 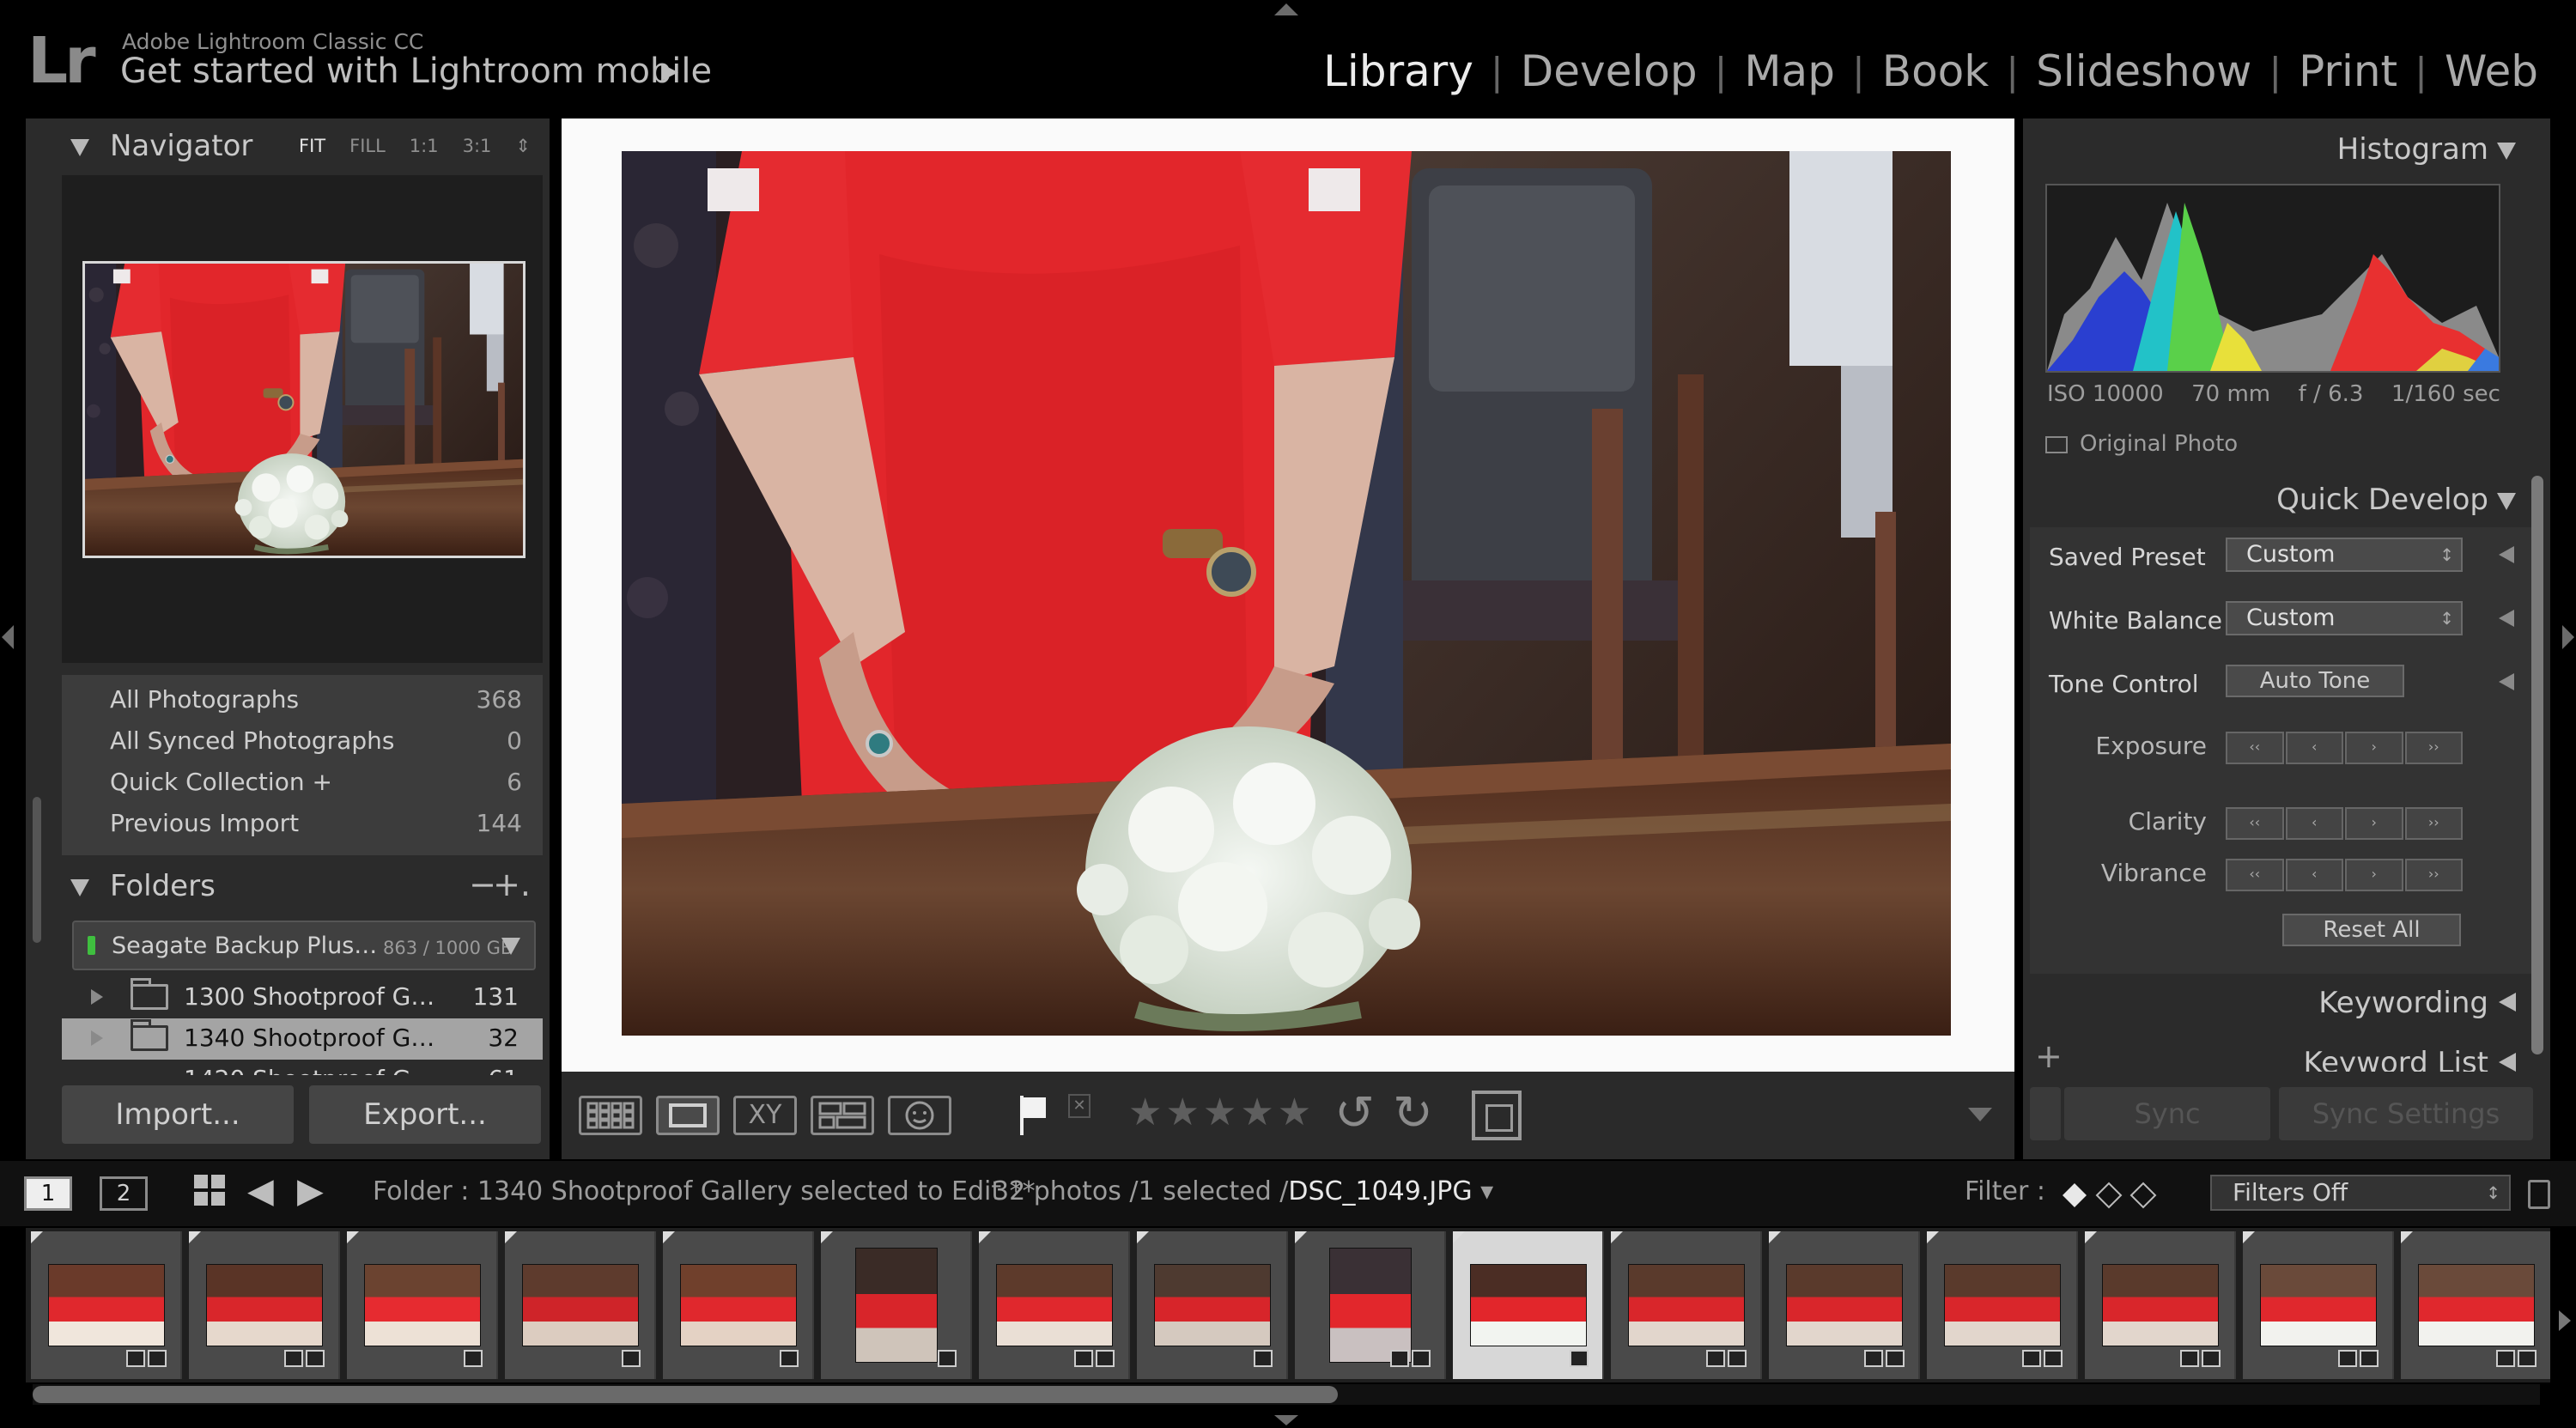 I want to click on filmstrip-count: 32 photos /1 selected /DSC_1049.JPG ▾, so click(x=1243, y=1191).